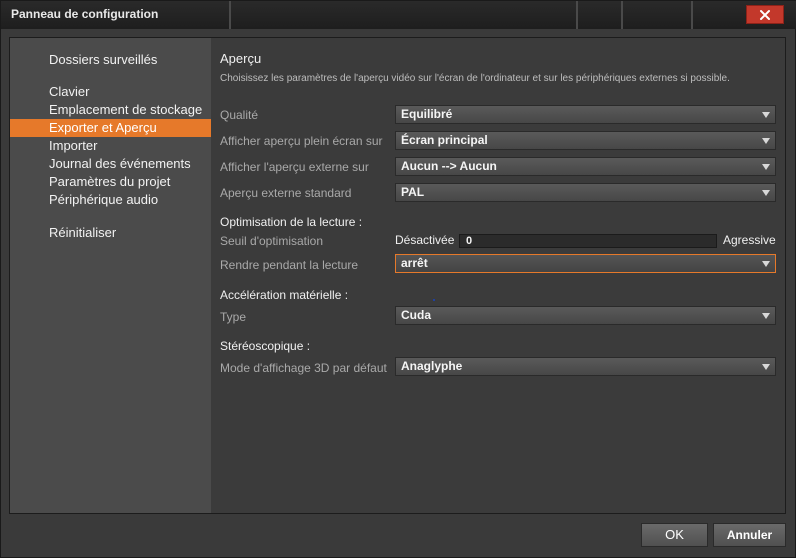 Image resolution: width=796 pixels, height=558 pixels. I want to click on close-icon, so click(765, 14).